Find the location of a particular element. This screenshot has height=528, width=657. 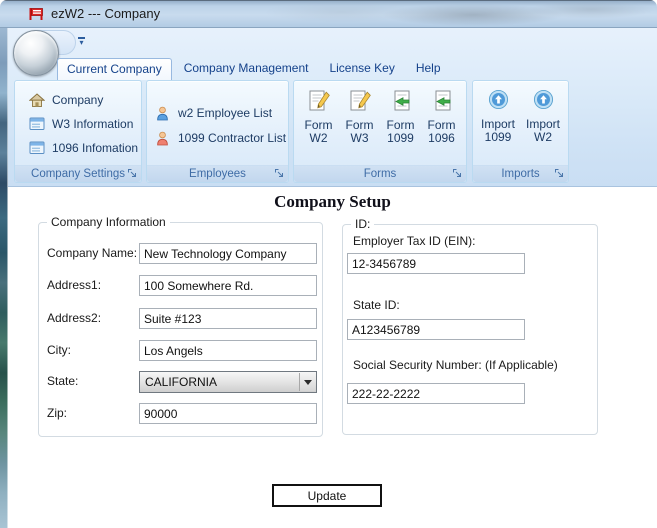

qat-customize-button: ▾ is located at coordinates (81, 42).